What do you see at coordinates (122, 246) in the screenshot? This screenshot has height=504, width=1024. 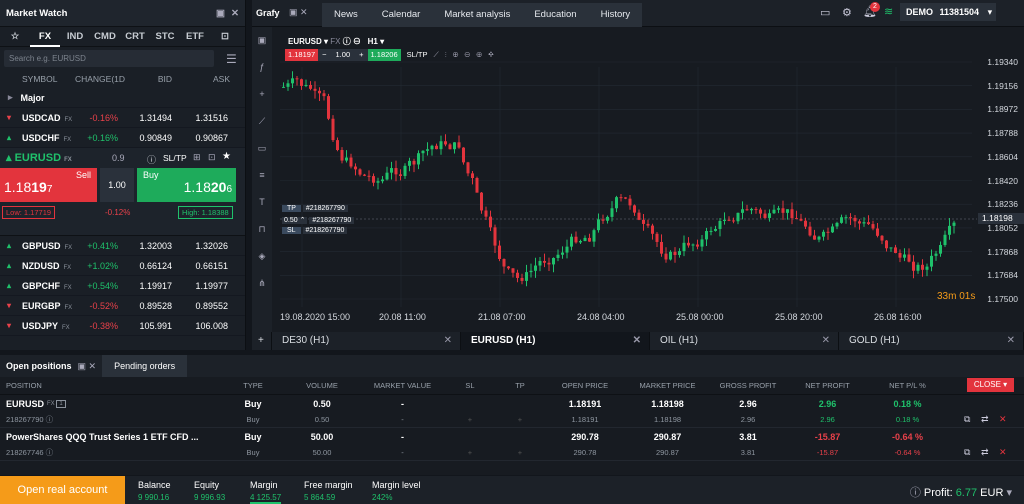 I see `list-item: ▴ GBPUSD FX +0.41% 1.32003 1.32026` at bounding box center [122, 246].